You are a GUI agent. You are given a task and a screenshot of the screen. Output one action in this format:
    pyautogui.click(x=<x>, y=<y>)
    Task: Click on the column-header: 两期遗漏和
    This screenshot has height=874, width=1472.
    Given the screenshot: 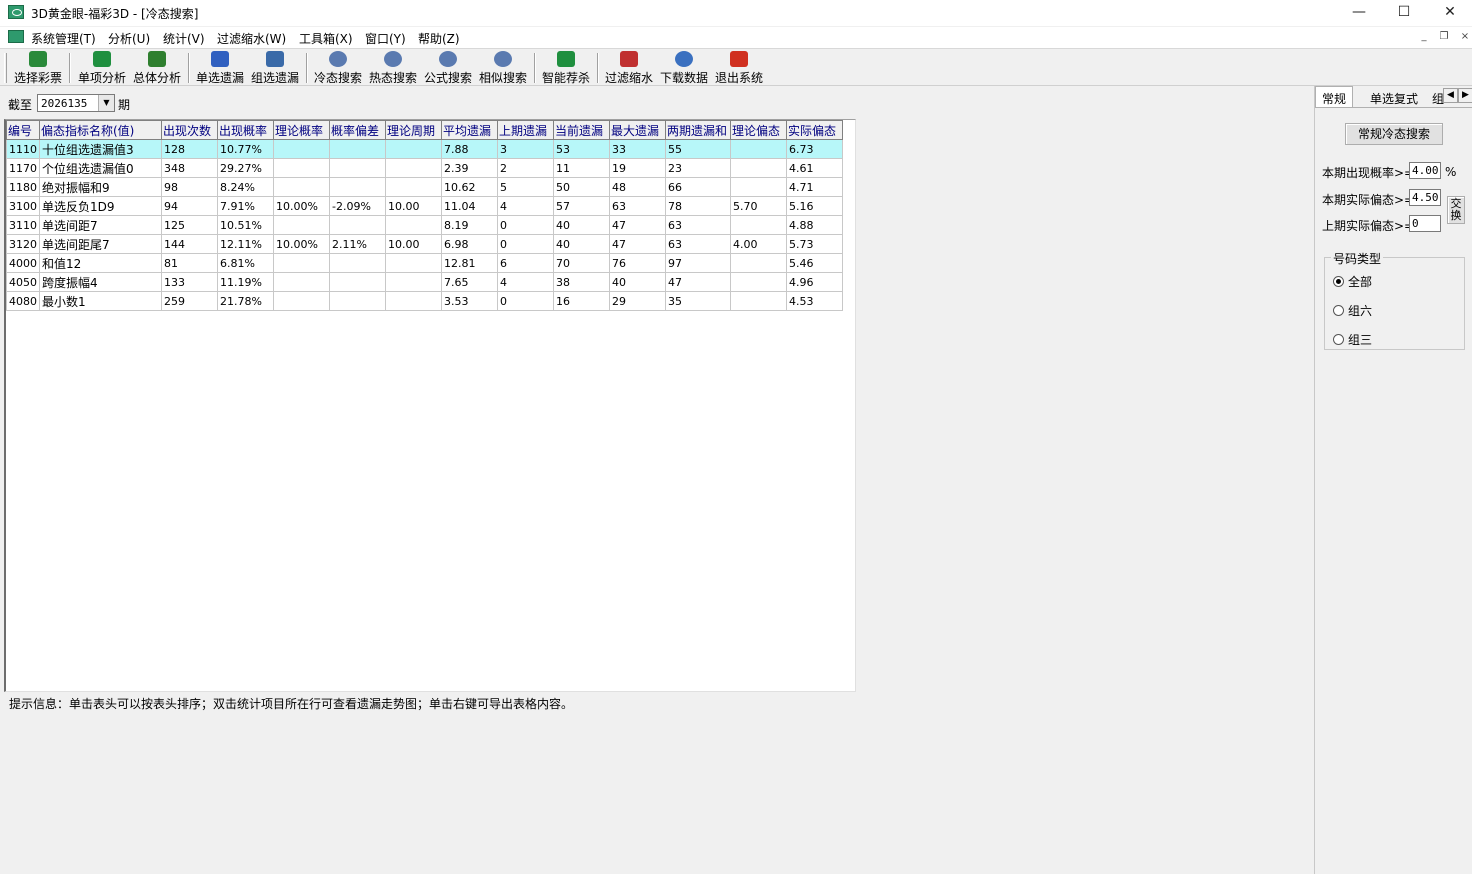 What is the action you would take?
    pyautogui.click(x=698, y=130)
    